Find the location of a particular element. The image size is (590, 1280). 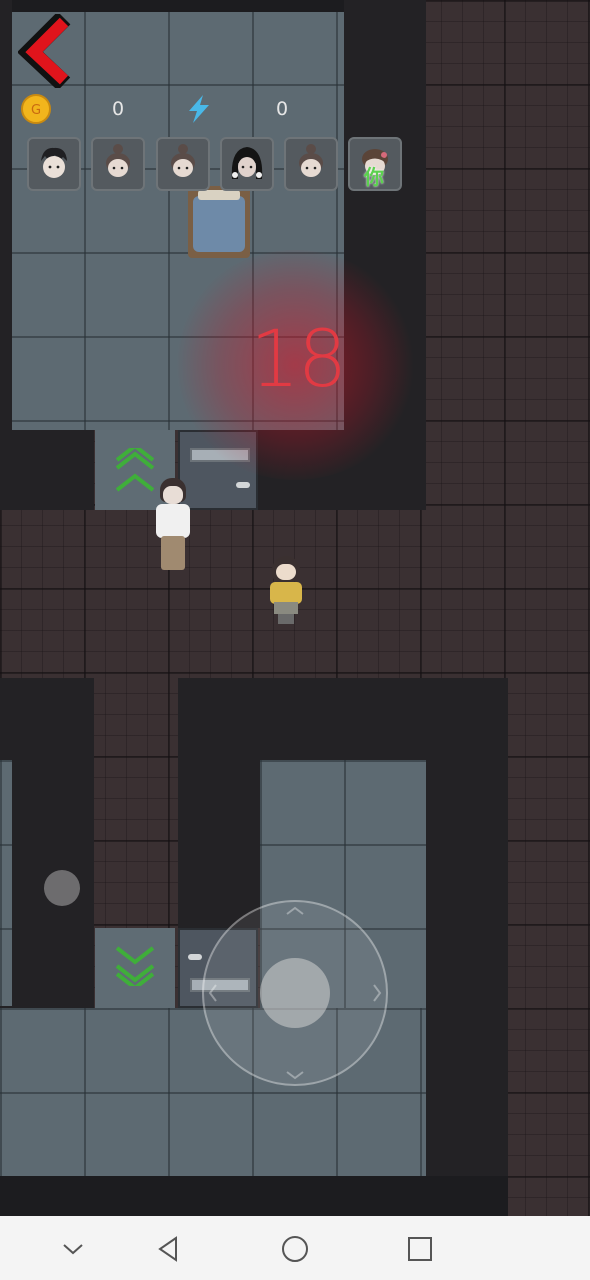

character-sweater is located at coordinates (286, 593).